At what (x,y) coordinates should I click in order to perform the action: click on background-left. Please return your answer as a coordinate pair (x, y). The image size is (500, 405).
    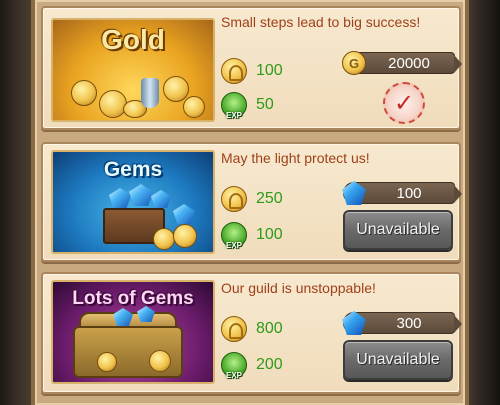
    Looking at the image, I should click on (16, 202).